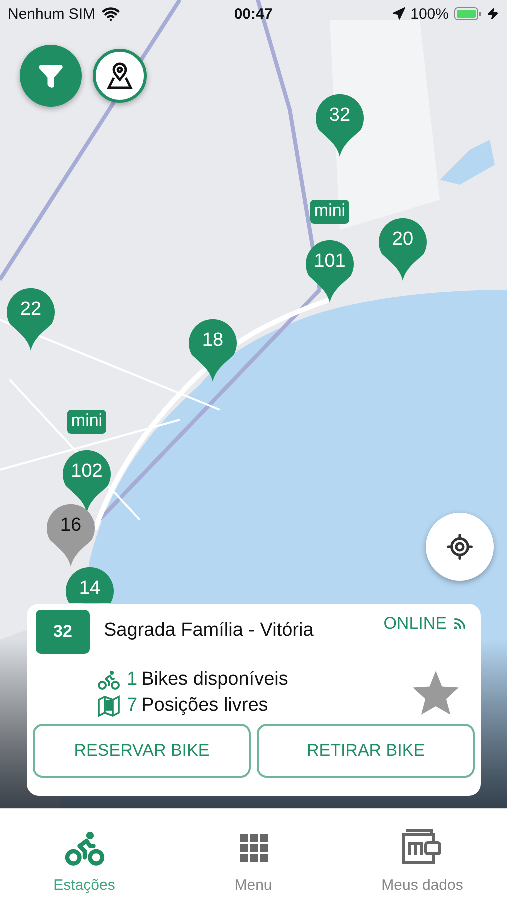 The width and height of the screenshot is (507, 900). I want to click on filter-icon, so click(51, 76).